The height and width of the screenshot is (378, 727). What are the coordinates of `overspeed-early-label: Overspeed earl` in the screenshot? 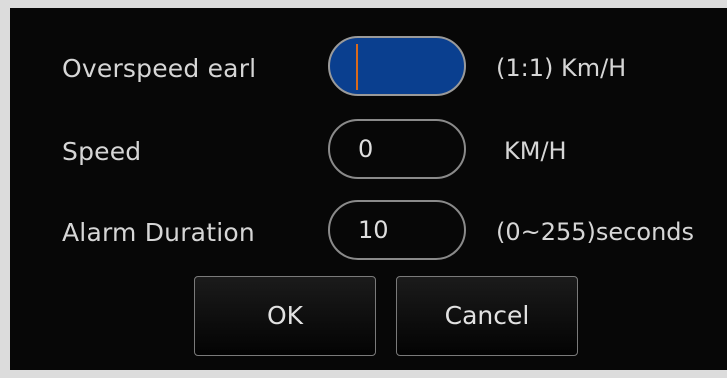 It's located at (159, 68).